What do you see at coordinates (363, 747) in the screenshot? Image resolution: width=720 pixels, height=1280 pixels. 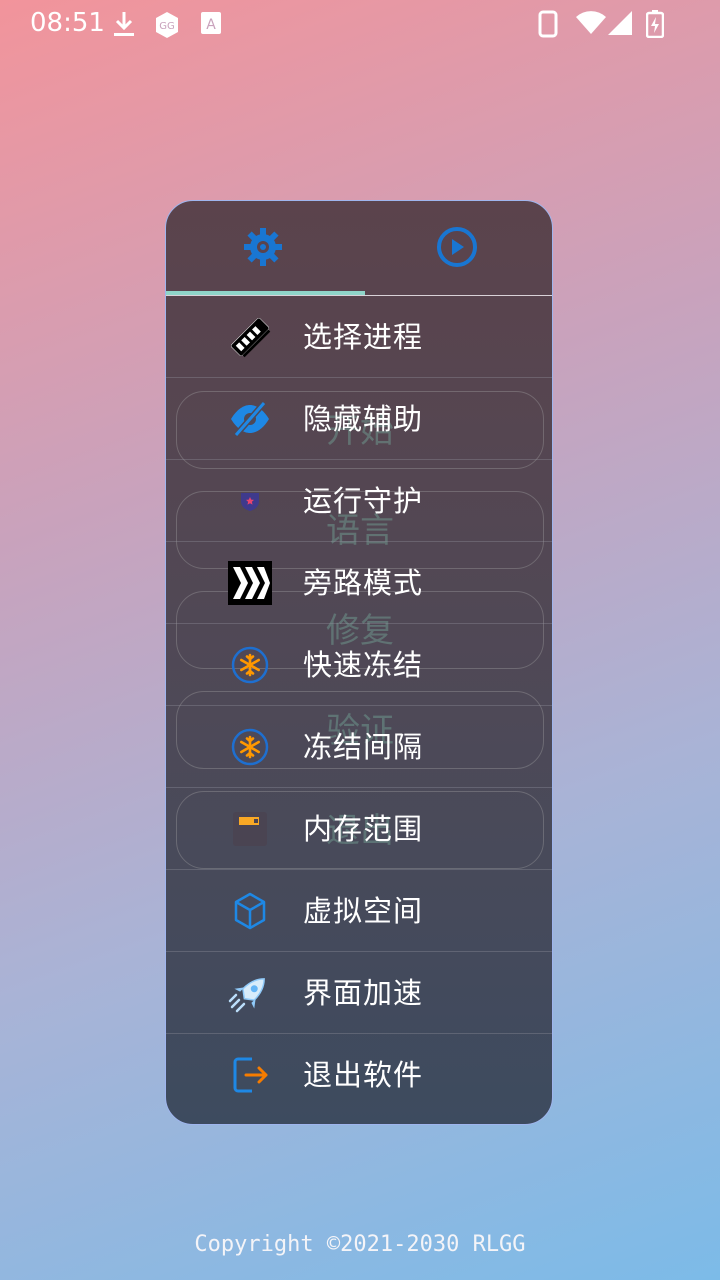 I see `menu-item-label: 冻结间隔` at bounding box center [363, 747].